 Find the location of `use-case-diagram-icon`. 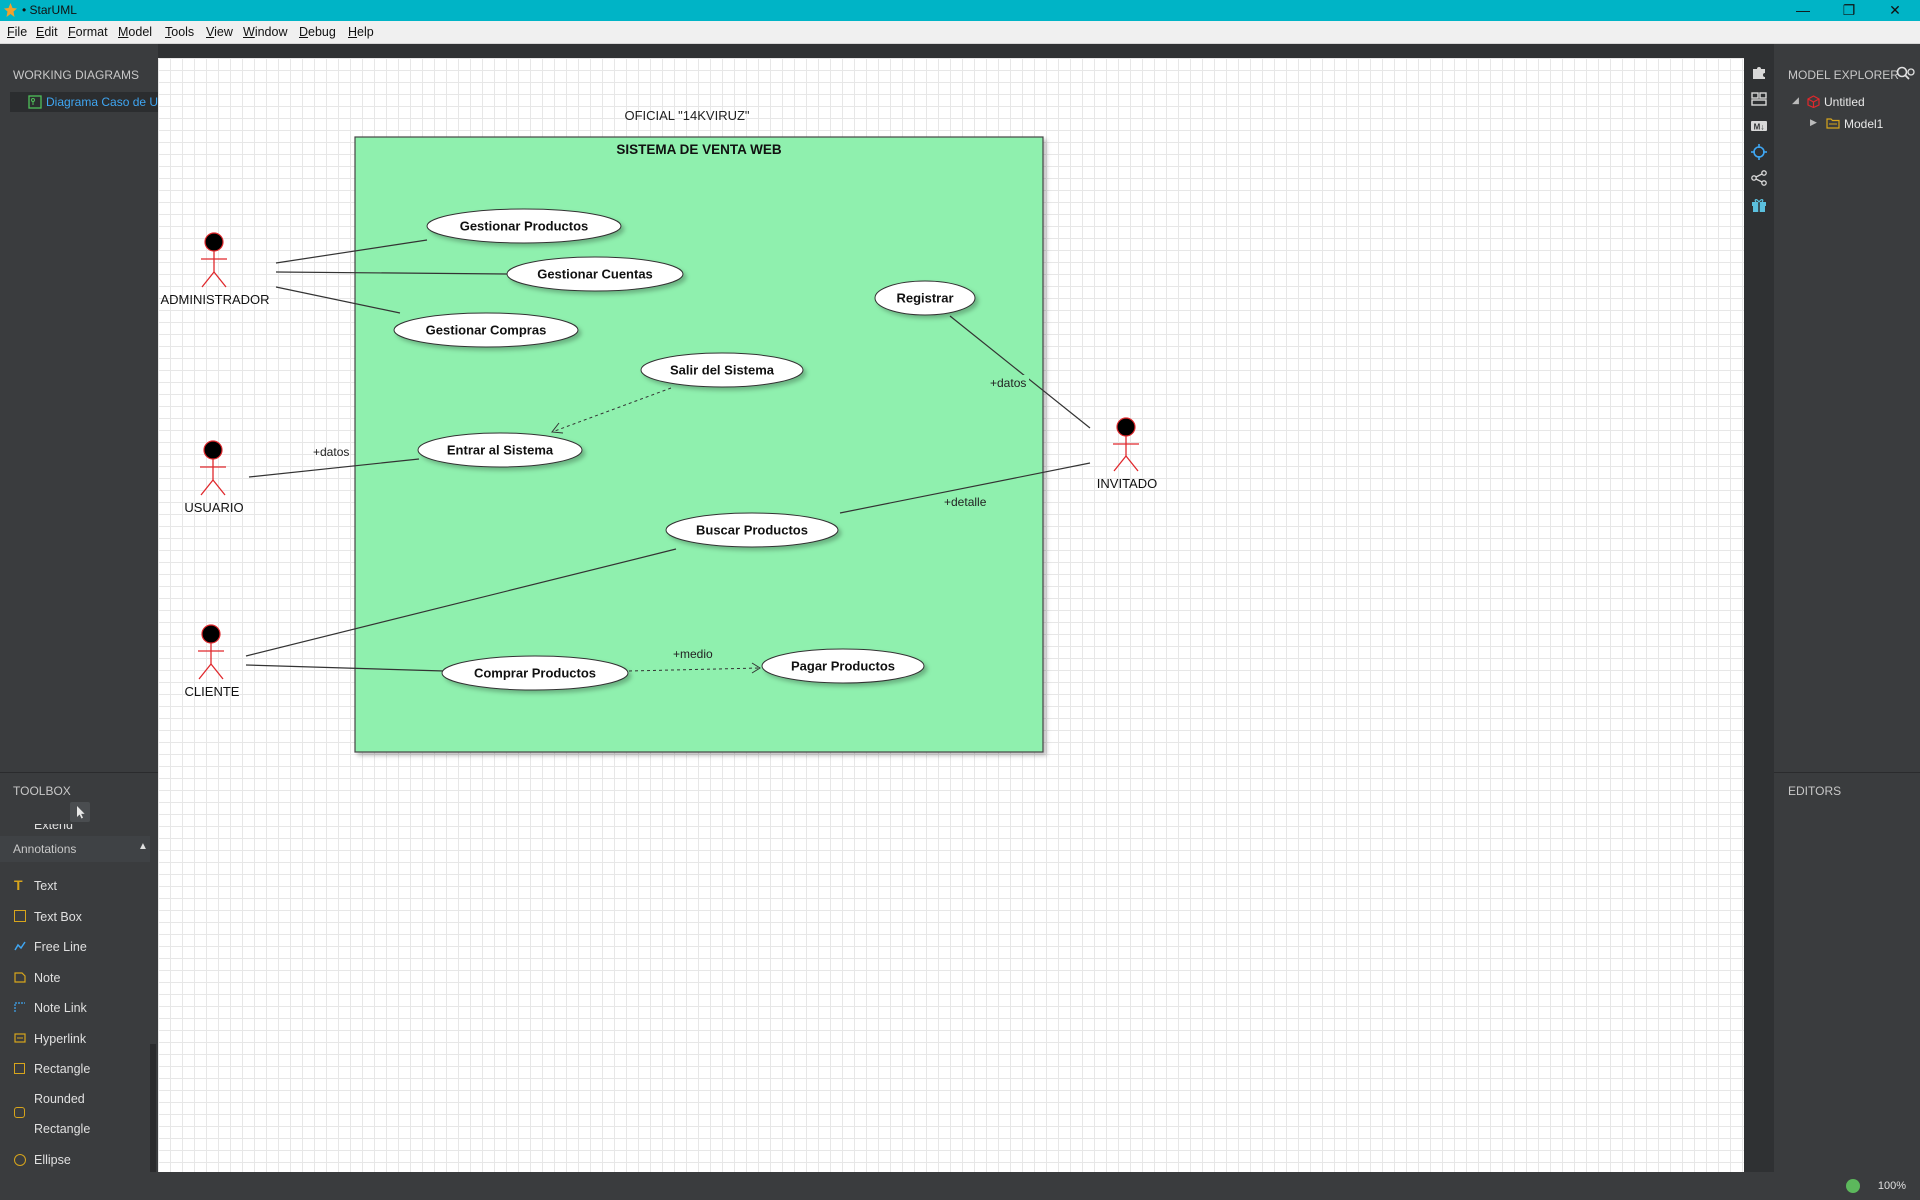

use-case-diagram-icon is located at coordinates (35, 102).